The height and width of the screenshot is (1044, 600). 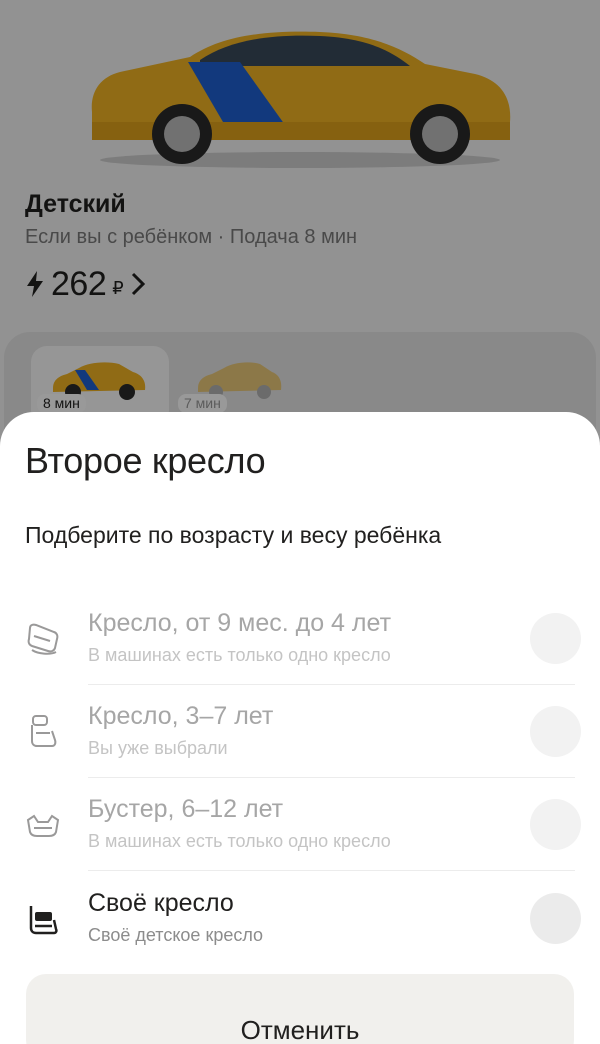 What do you see at coordinates (43, 825) in the screenshot?
I see `booster-icon` at bounding box center [43, 825].